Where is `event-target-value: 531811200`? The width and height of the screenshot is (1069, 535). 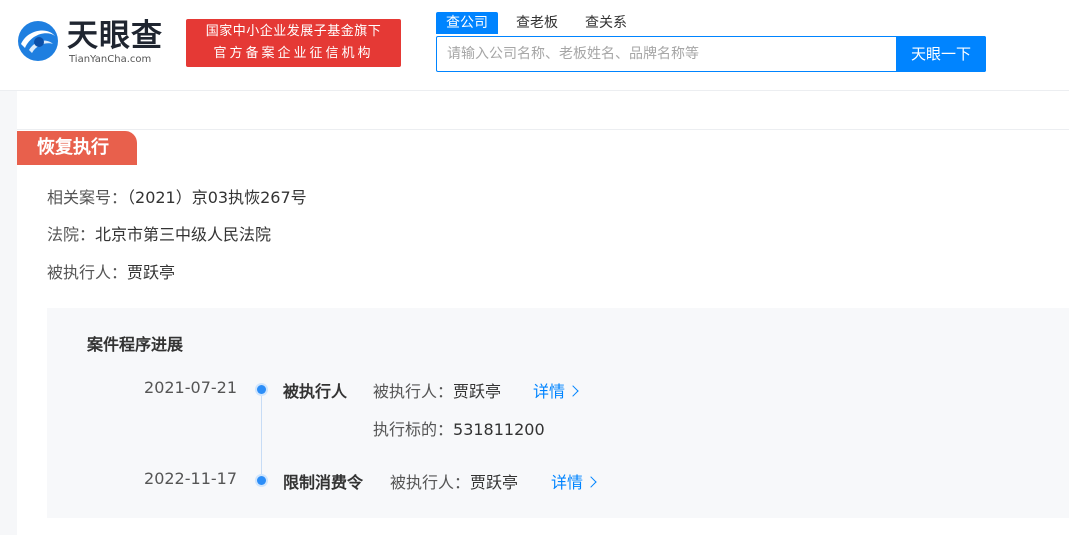 event-target-value: 531811200 is located at coordinates (499, 429).